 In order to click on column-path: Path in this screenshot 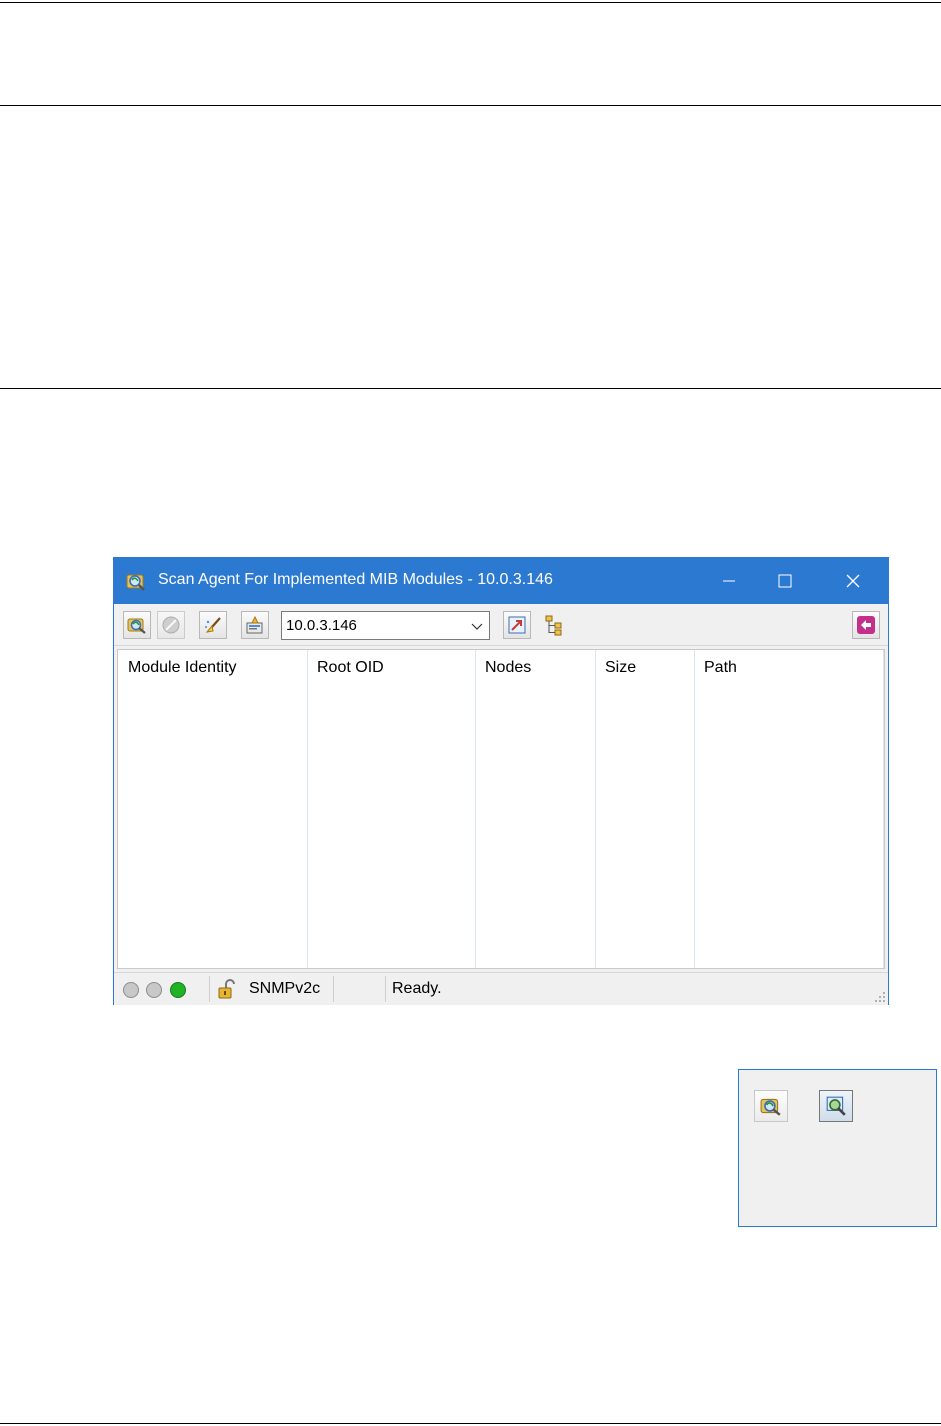, I will do `click(789, 809)`.